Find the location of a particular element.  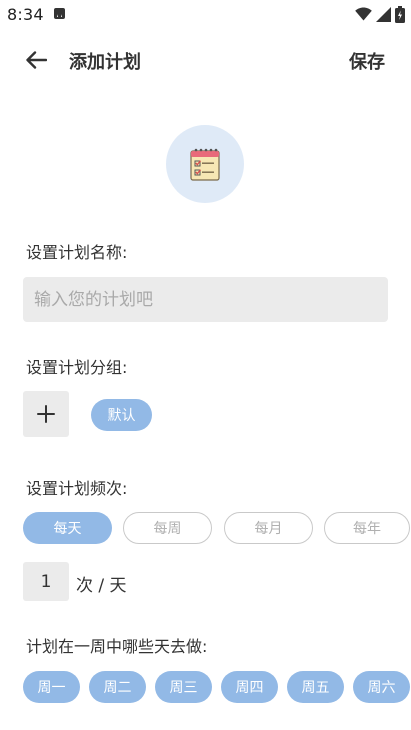

page-title: 添加计划 is located at coordinates (105, 62).